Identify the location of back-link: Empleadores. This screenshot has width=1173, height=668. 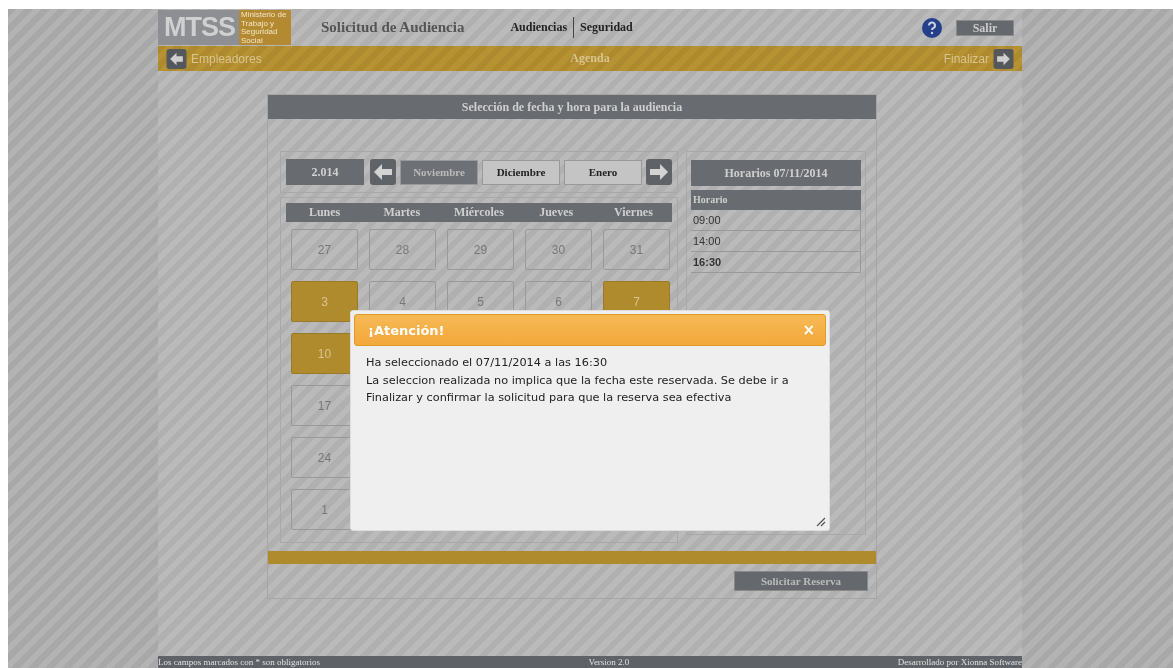
(226, 58).